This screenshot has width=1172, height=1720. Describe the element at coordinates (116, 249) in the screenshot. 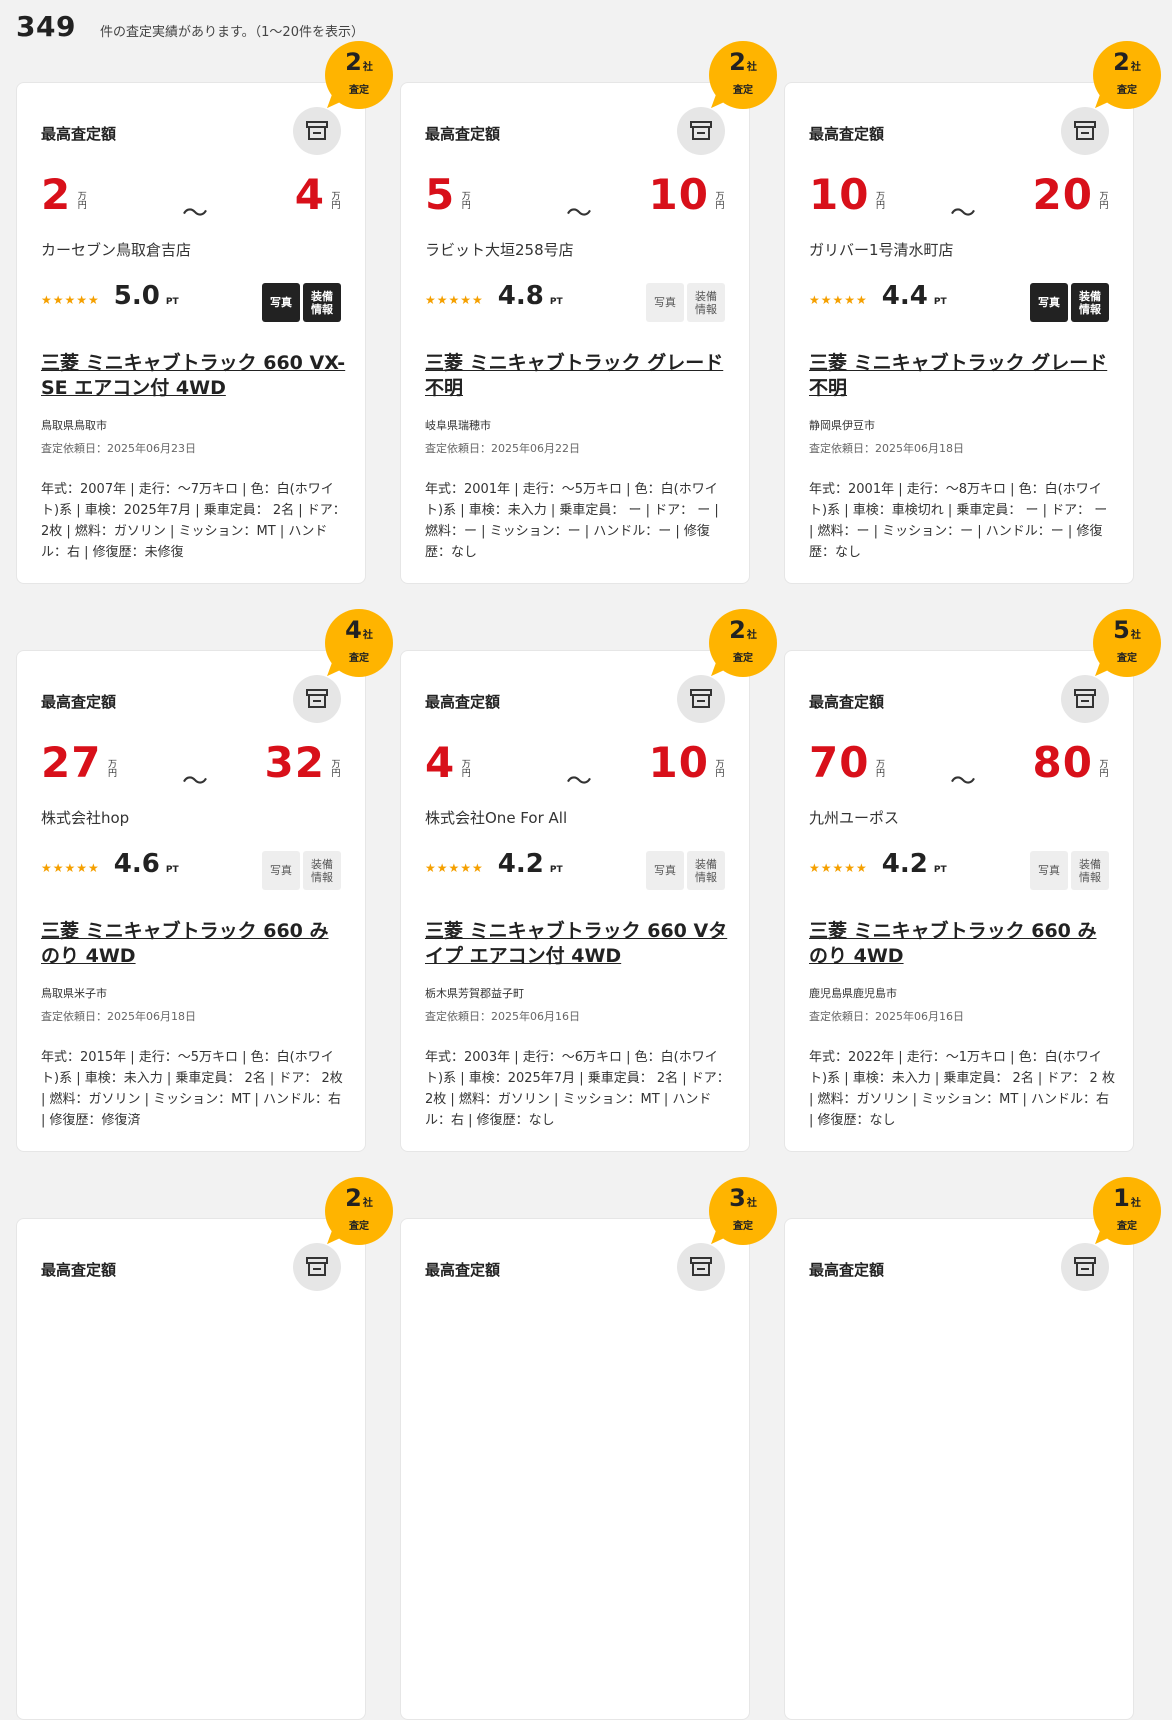

I see `shop-name: カーセブン鳥取倉吉店` at that location.